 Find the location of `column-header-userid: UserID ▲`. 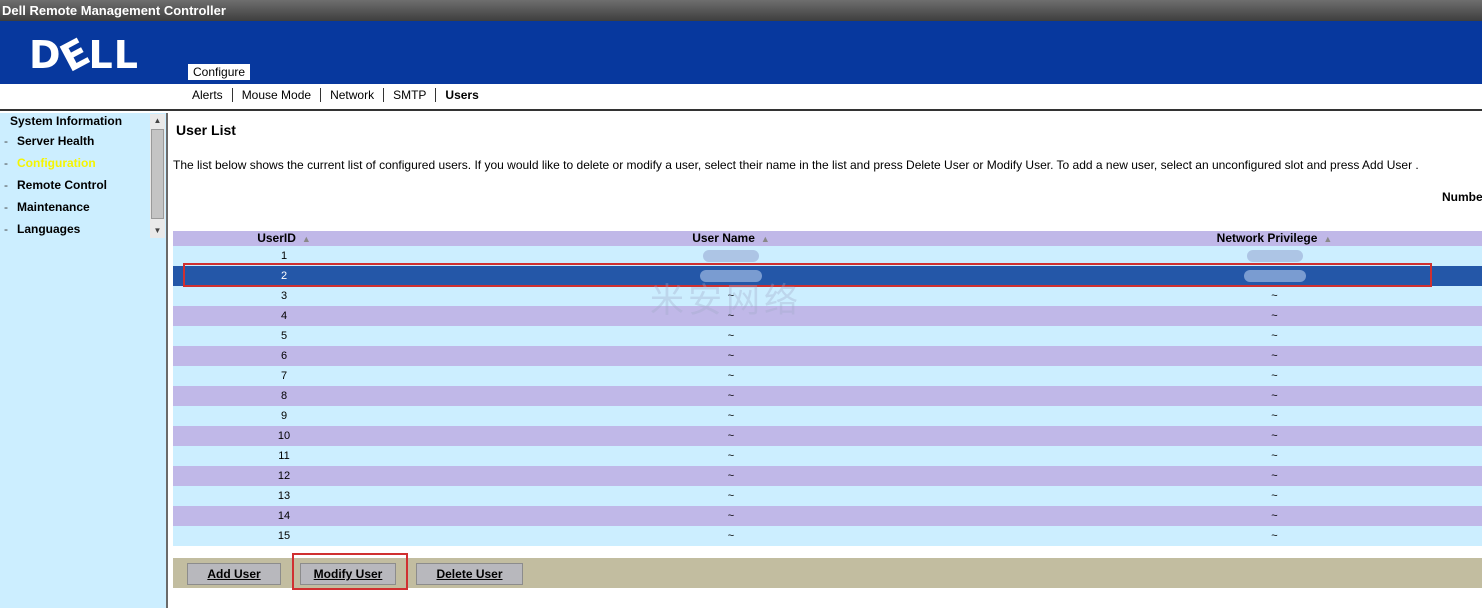

column-header-userid: UserID ▲ is located at coordinates (284, 238).